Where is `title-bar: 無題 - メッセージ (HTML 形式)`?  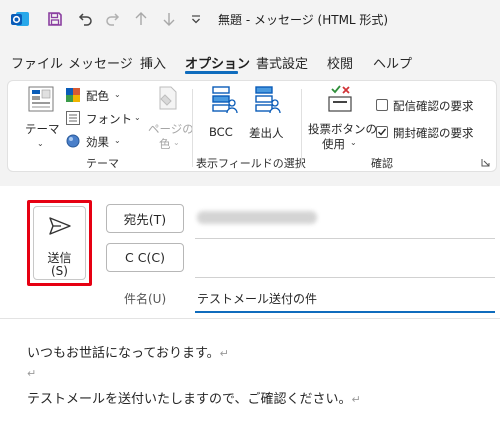
title-bar: 無題 - メッセージ (HTML 形式) is located at coordinates (250, 19).